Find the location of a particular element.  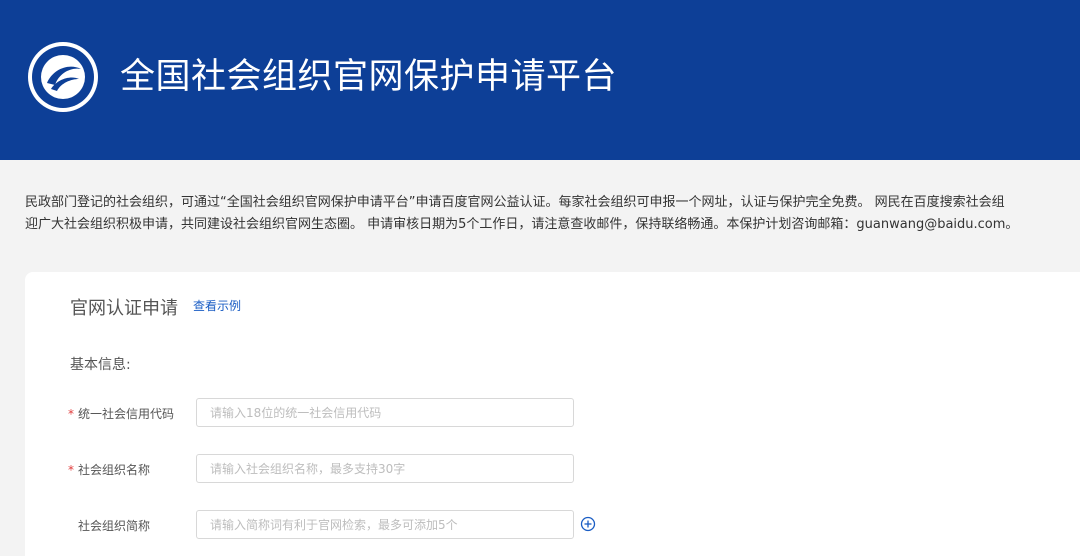

credit-code-input is located at coordinates (385, 412).